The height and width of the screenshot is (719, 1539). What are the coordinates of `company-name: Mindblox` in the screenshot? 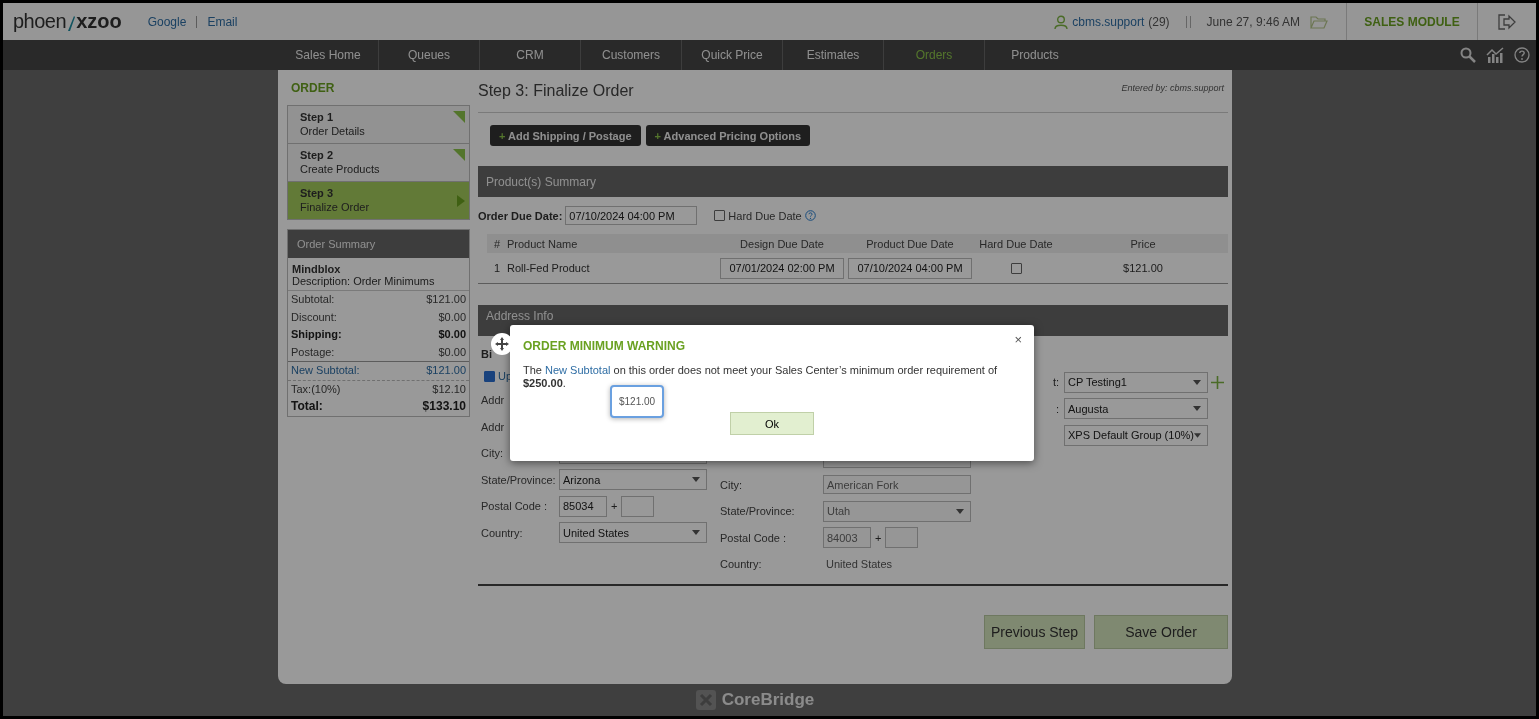 It's located at (317, 269).